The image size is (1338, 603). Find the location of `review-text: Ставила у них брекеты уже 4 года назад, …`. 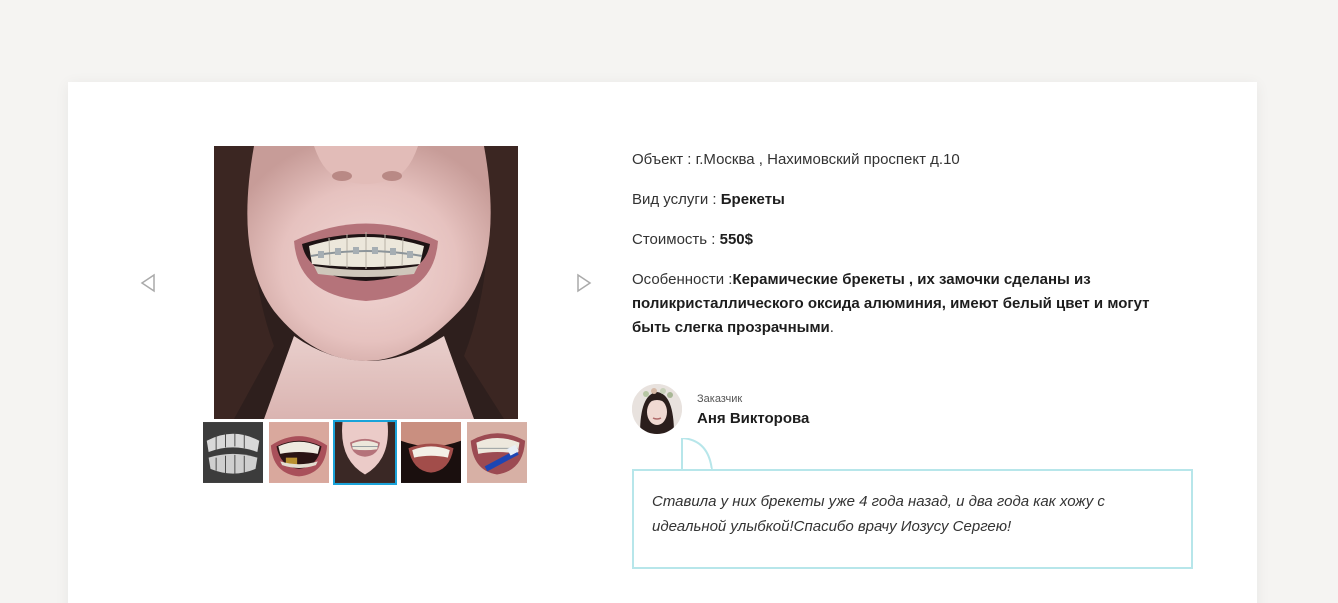

review-text: Ставила у них брекеты уже 4 года назад, … is located at coordinates (878, 514).